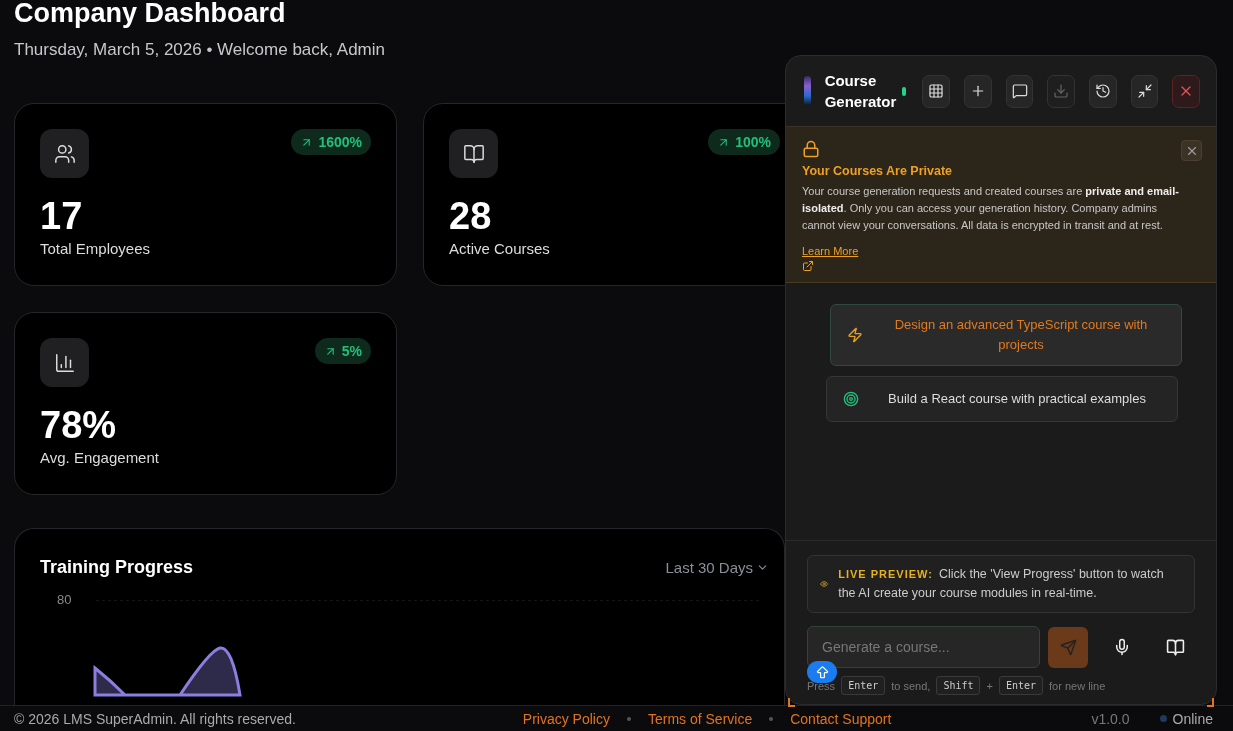 This screenshot has height=731, width=1233. I want to click on change-badge: 1600%, so click(331, 142).